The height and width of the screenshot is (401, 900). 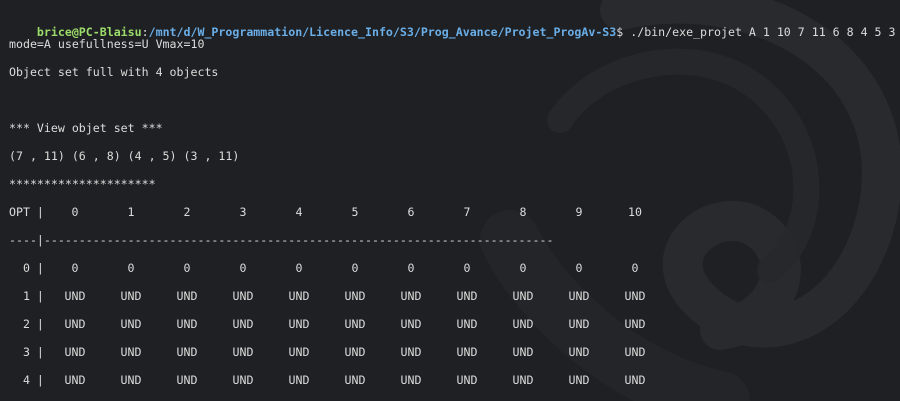 I want to click on column-header: 7, so click(x=467, y=212).